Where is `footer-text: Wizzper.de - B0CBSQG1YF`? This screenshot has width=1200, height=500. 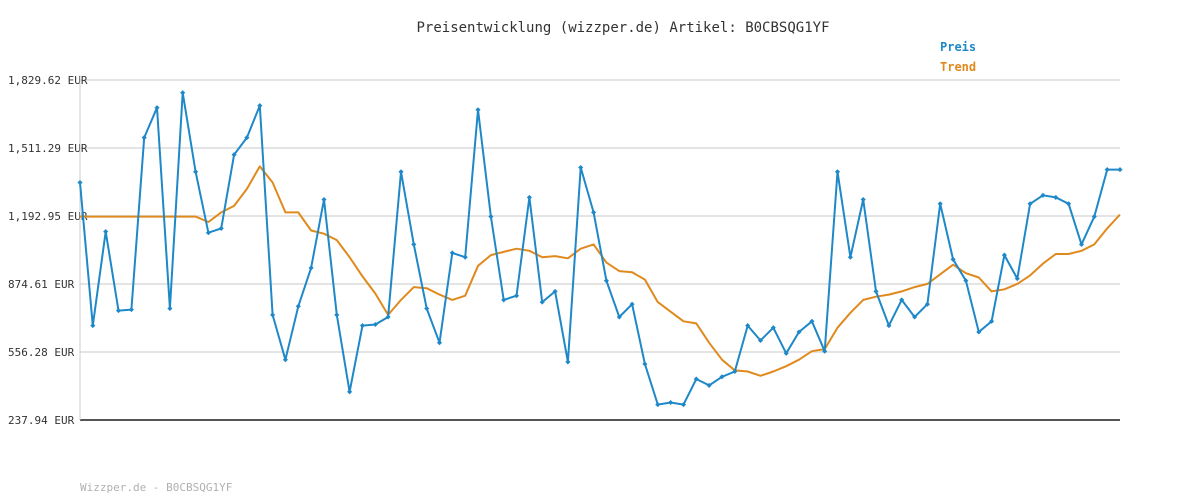 footer-text: Wizzper.de - B0CBSQG1YF is located at coordinates (156, 487).